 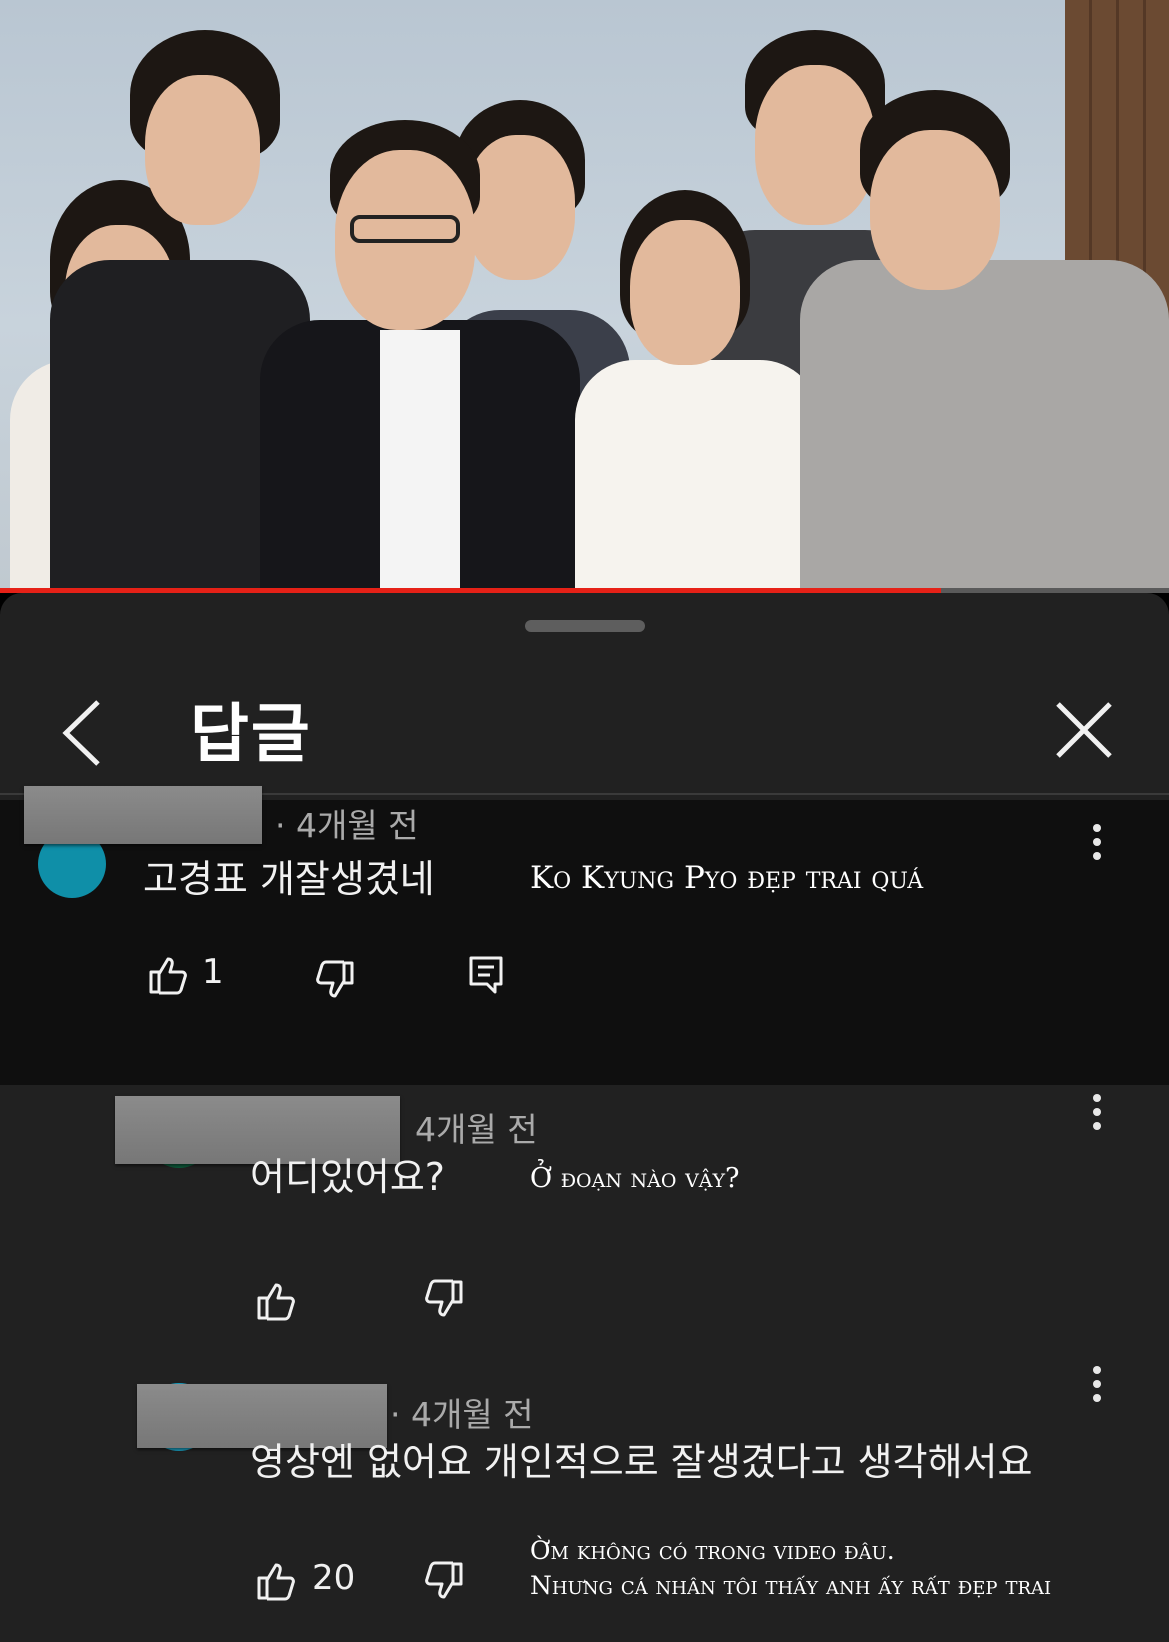 What do you see at coordinates (83, 733) in the screenshot?
I see `chevron-left-icon` at bounding box center [83, 733].